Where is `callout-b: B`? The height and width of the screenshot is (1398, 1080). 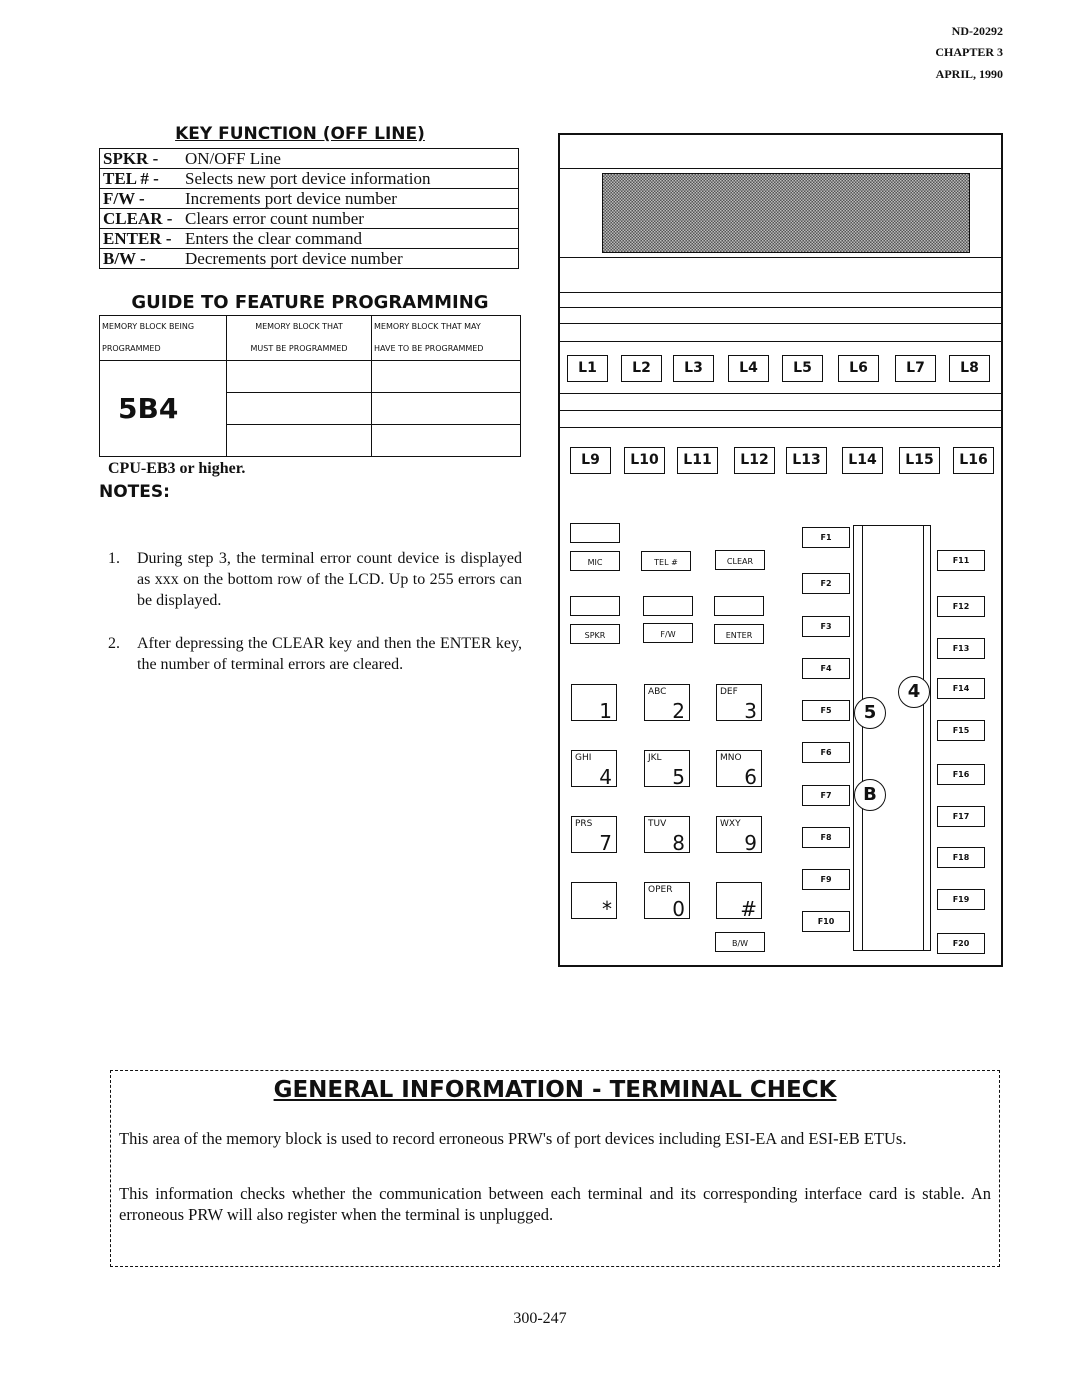
callout-b: B is located at coordinates (870, 795).